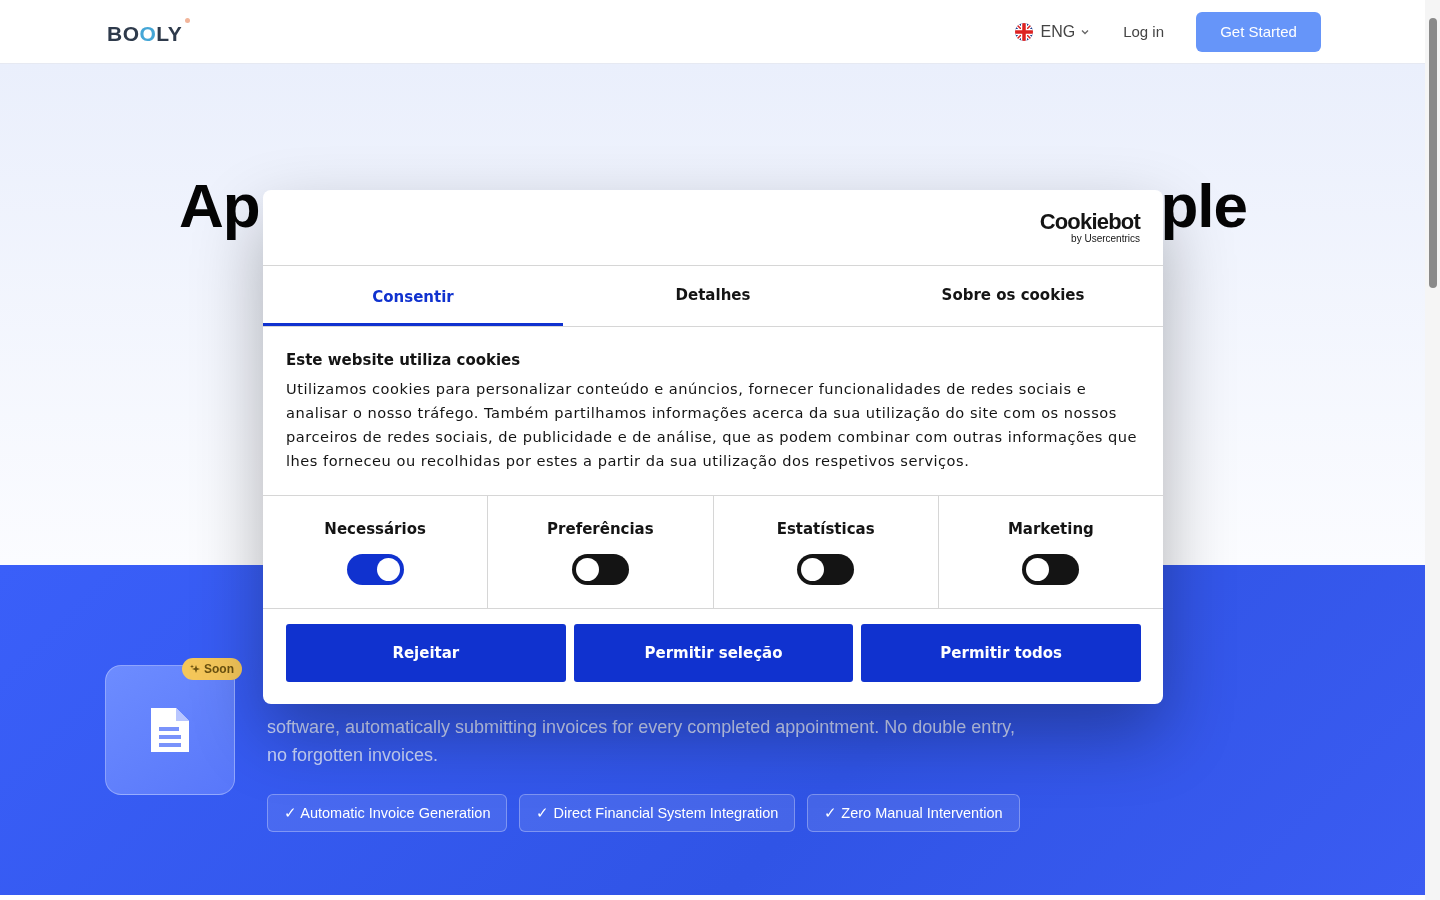 The width and height of the screenshot is (1440, 900). I want to click on dialog-heading: Este website utiliza cookies, so click(404, 360).